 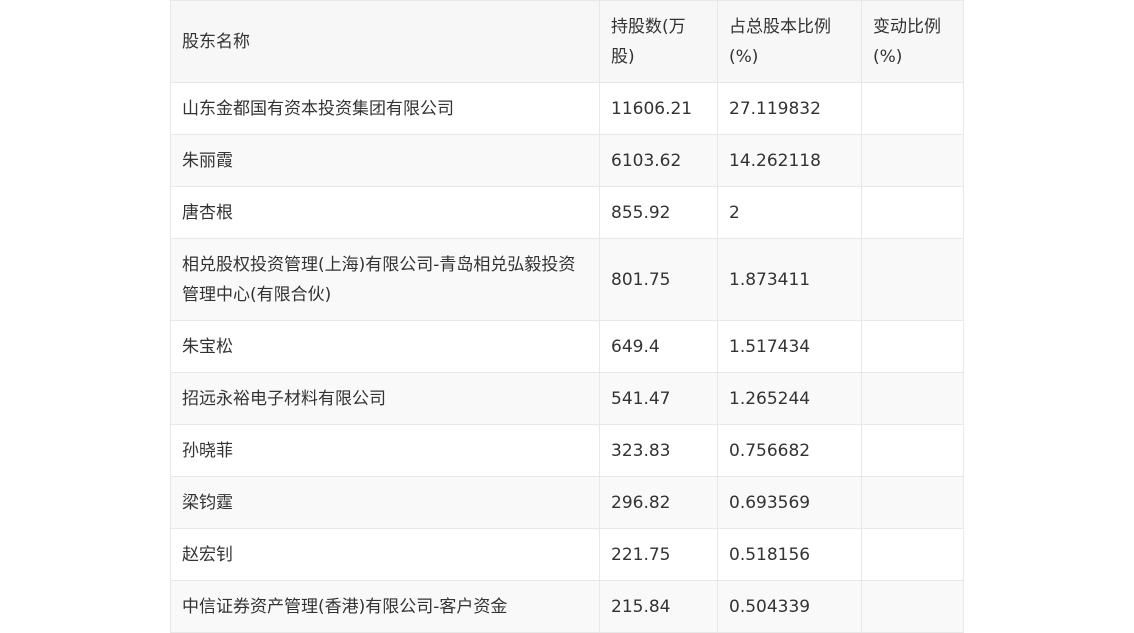 I want to click on cell-share-ratio: 0.693569, so click(x=789, y=502).